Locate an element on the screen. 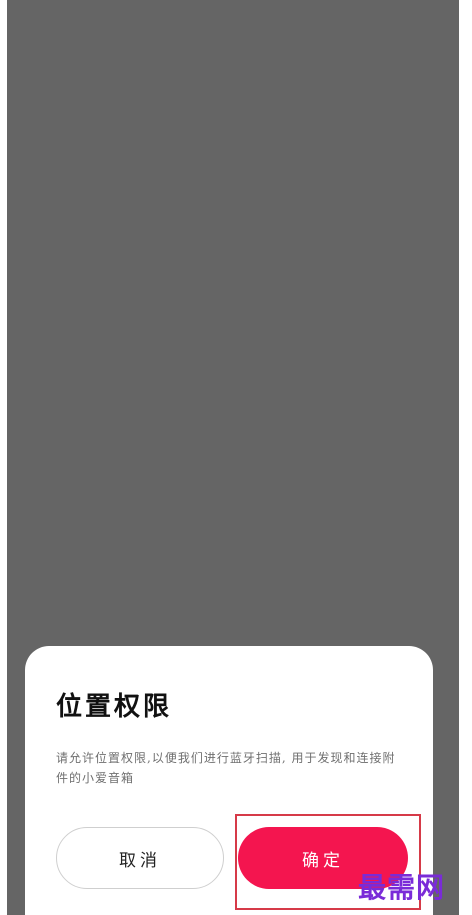 The image size is (472, 915). dialog-title: 位置权限 is located at coordinates (114, 707).